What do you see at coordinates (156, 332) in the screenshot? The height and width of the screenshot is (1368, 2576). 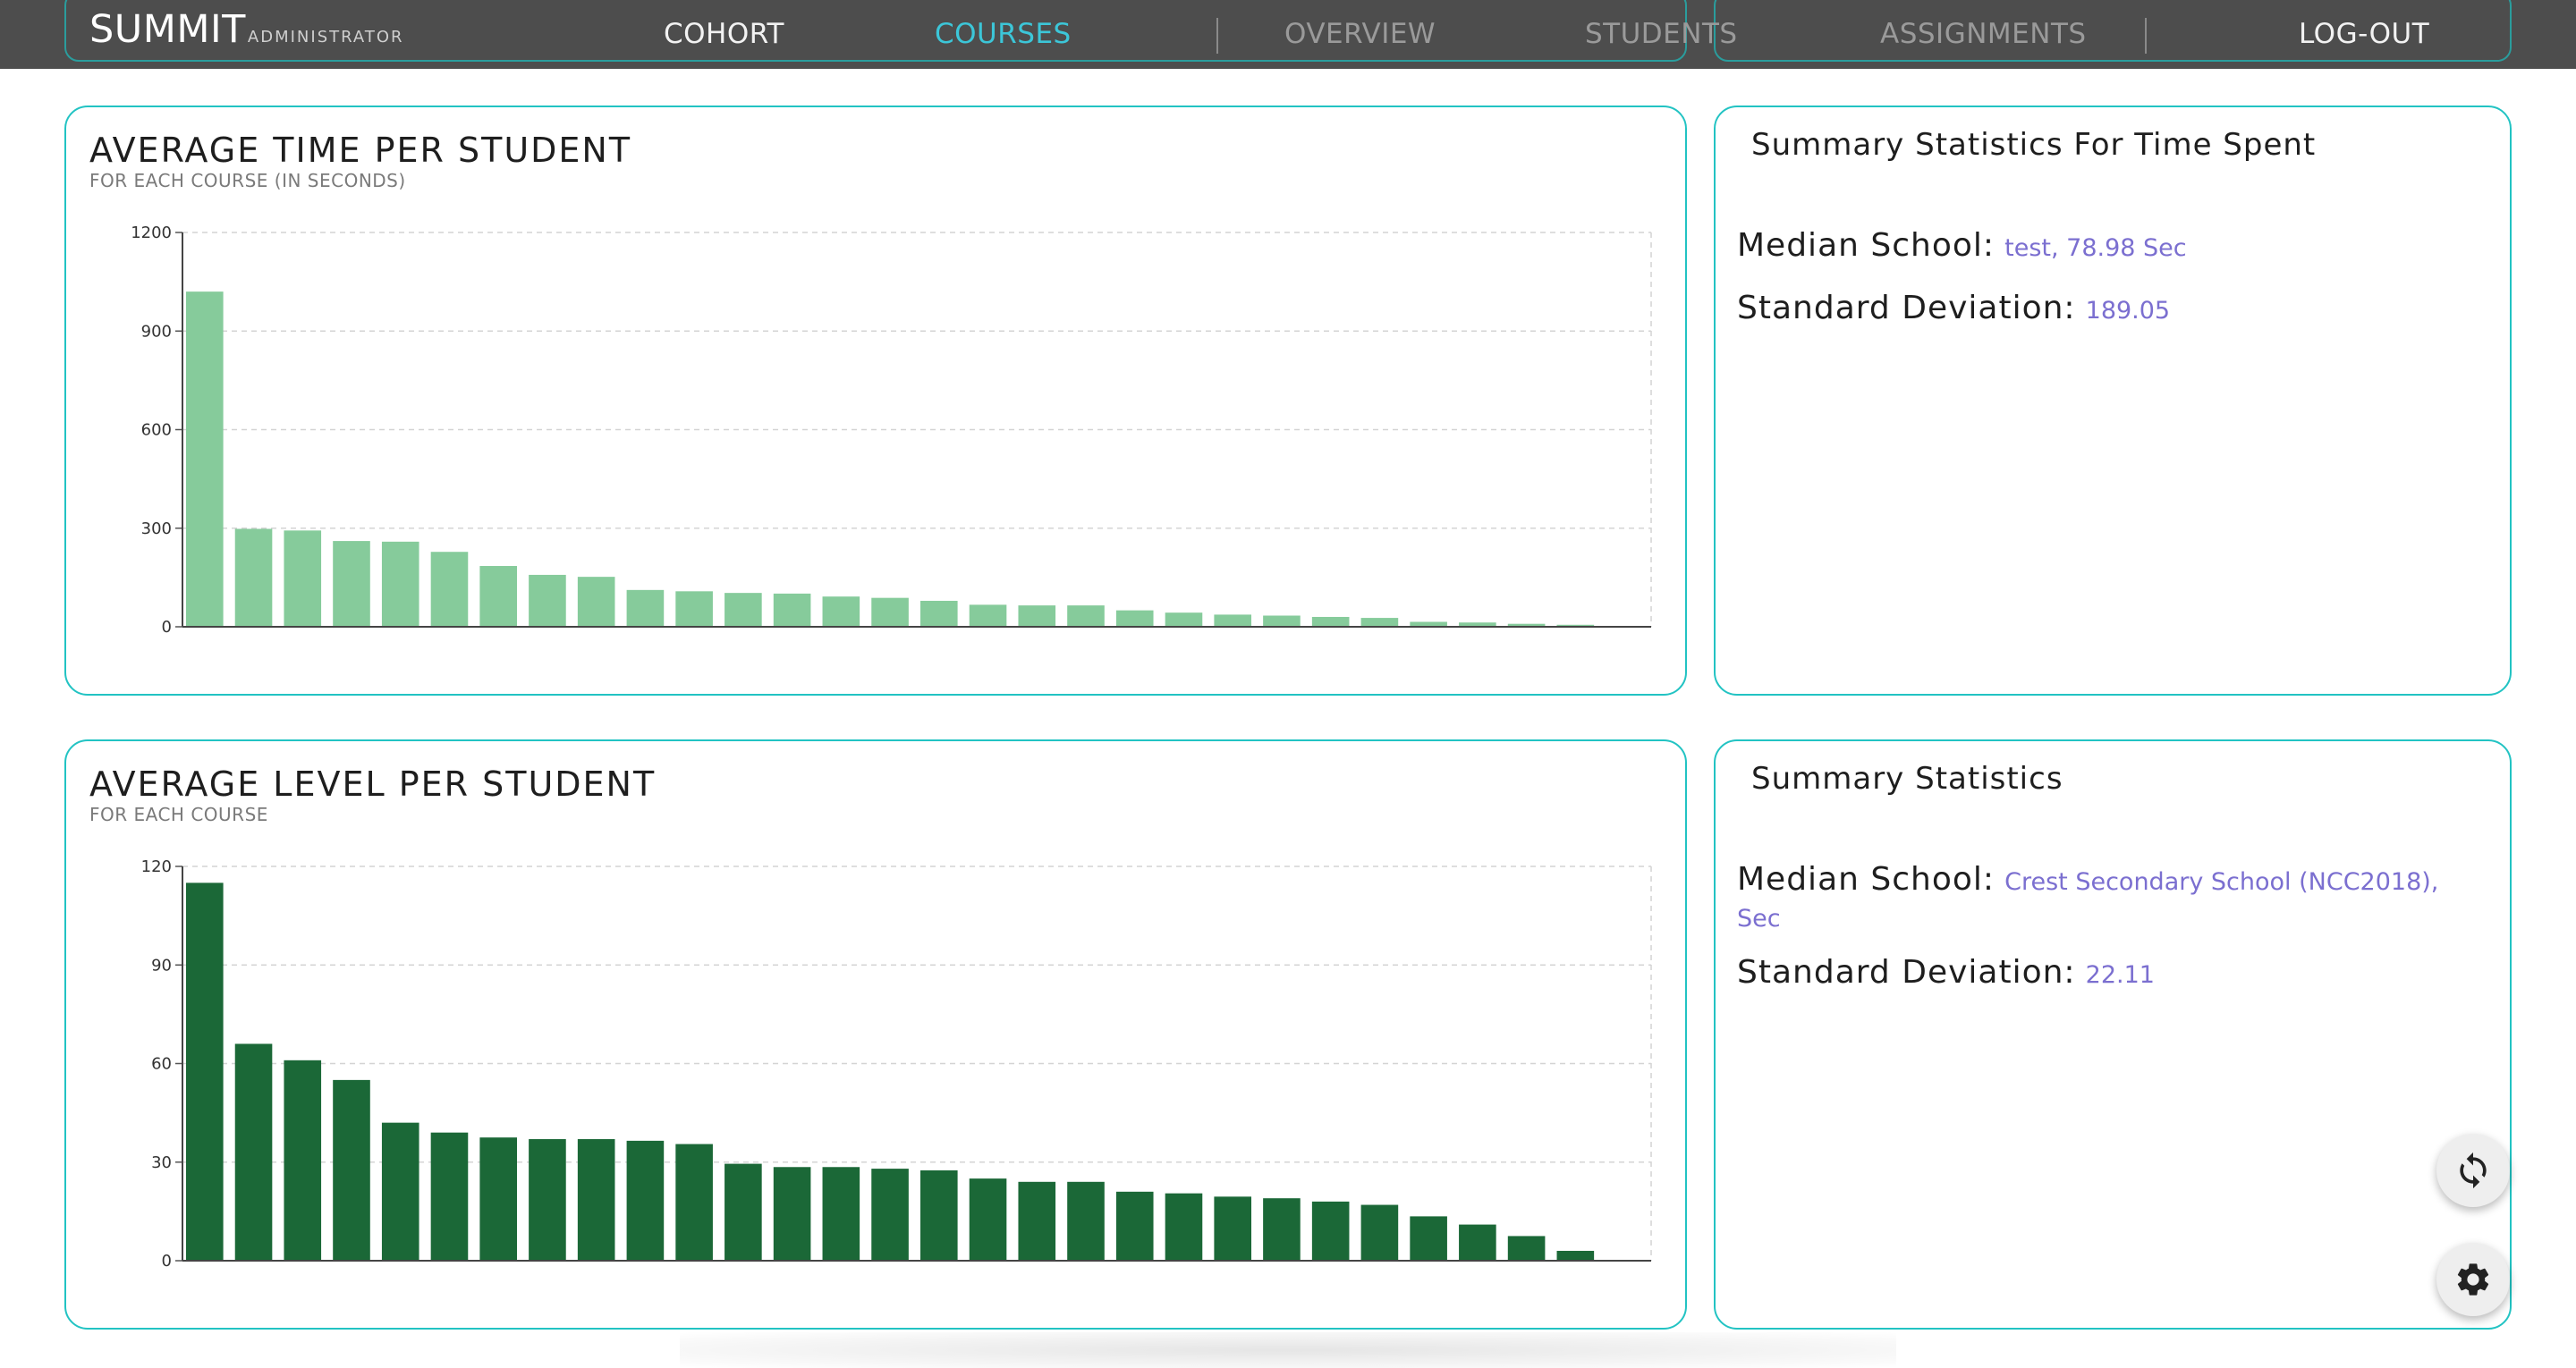 I see `y-tick-label: 900` at bounding box center [156, 332].